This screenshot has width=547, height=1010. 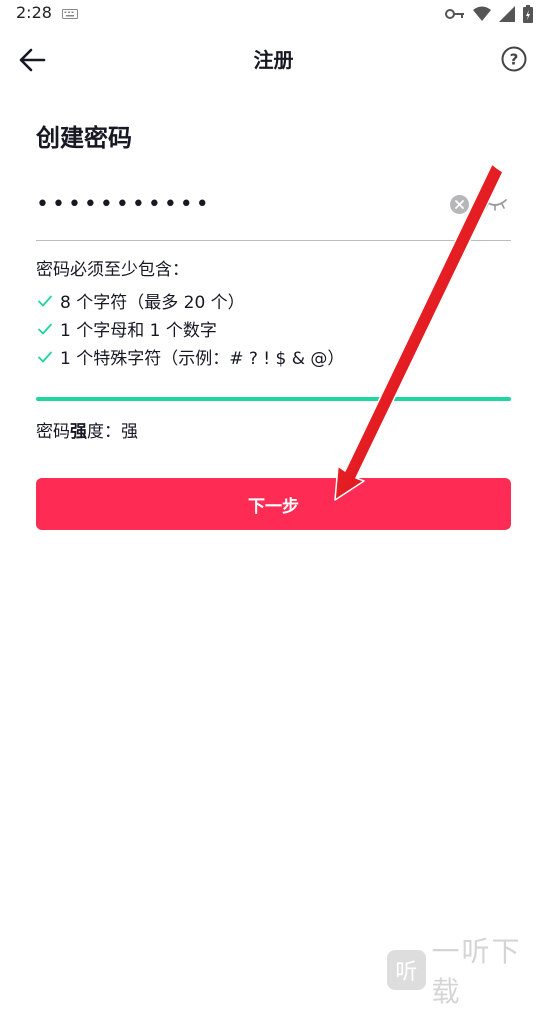 What do you see at coordinates (112, 267) in the screenshot?
I see `requirements-label: 密码必须至少包含：` at bounding box center [112, 267].